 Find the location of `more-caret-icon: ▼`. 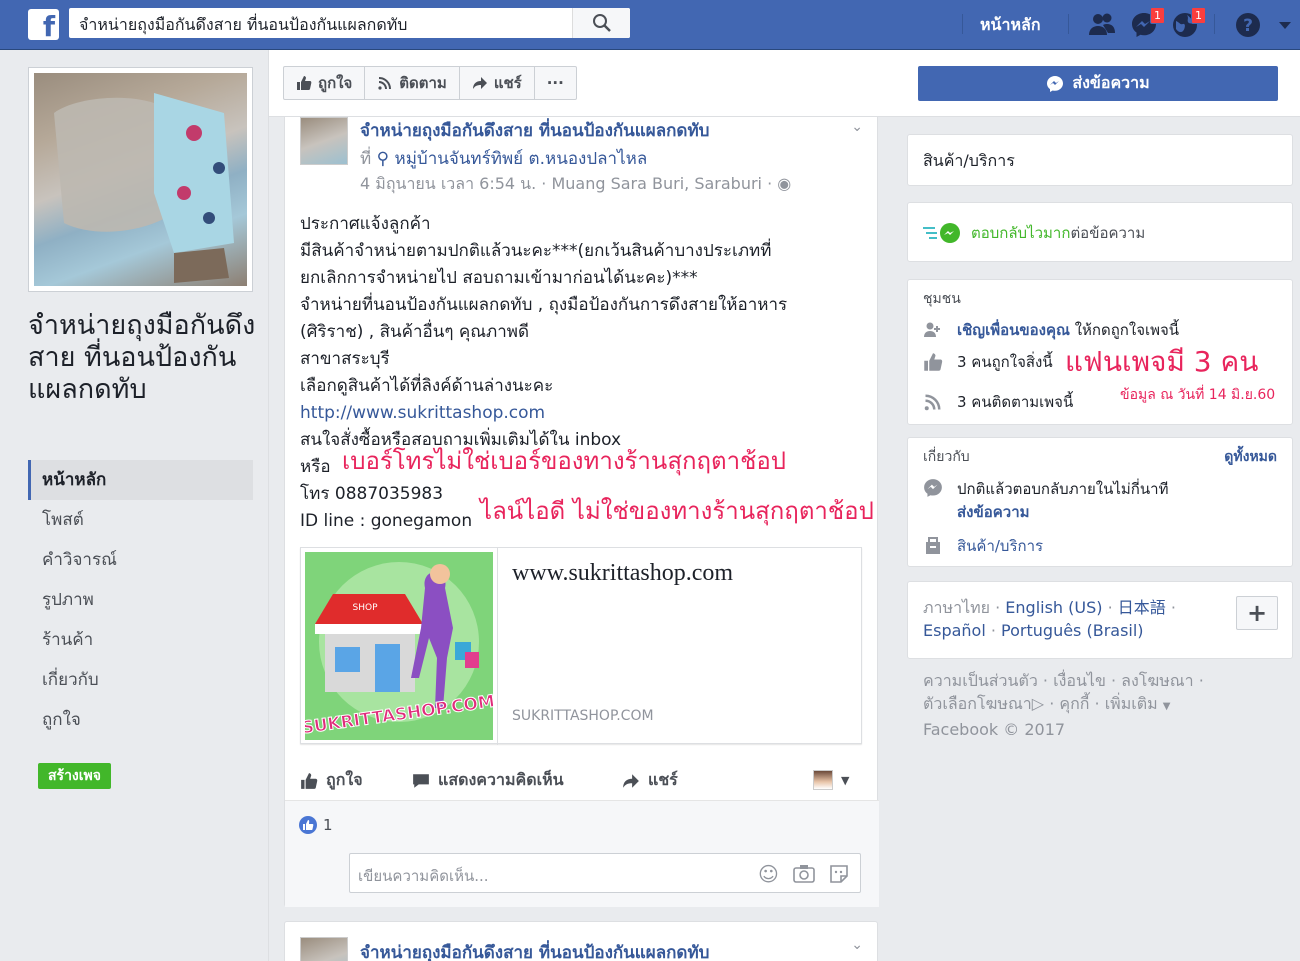

more-caret-icon: ▼ is located at coordinates (1166, 706).